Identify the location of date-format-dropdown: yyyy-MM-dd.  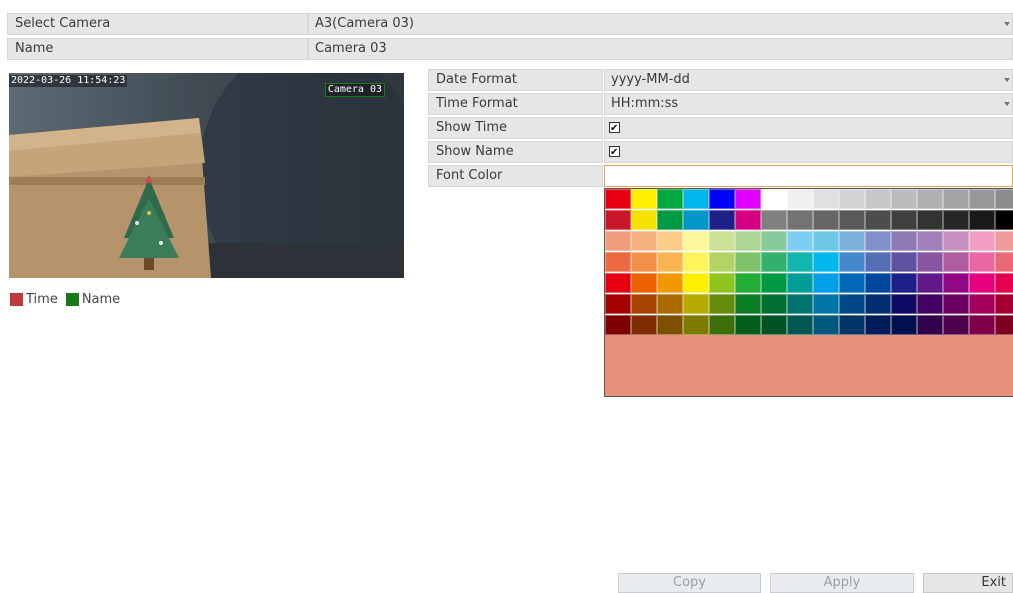
(808, 80).